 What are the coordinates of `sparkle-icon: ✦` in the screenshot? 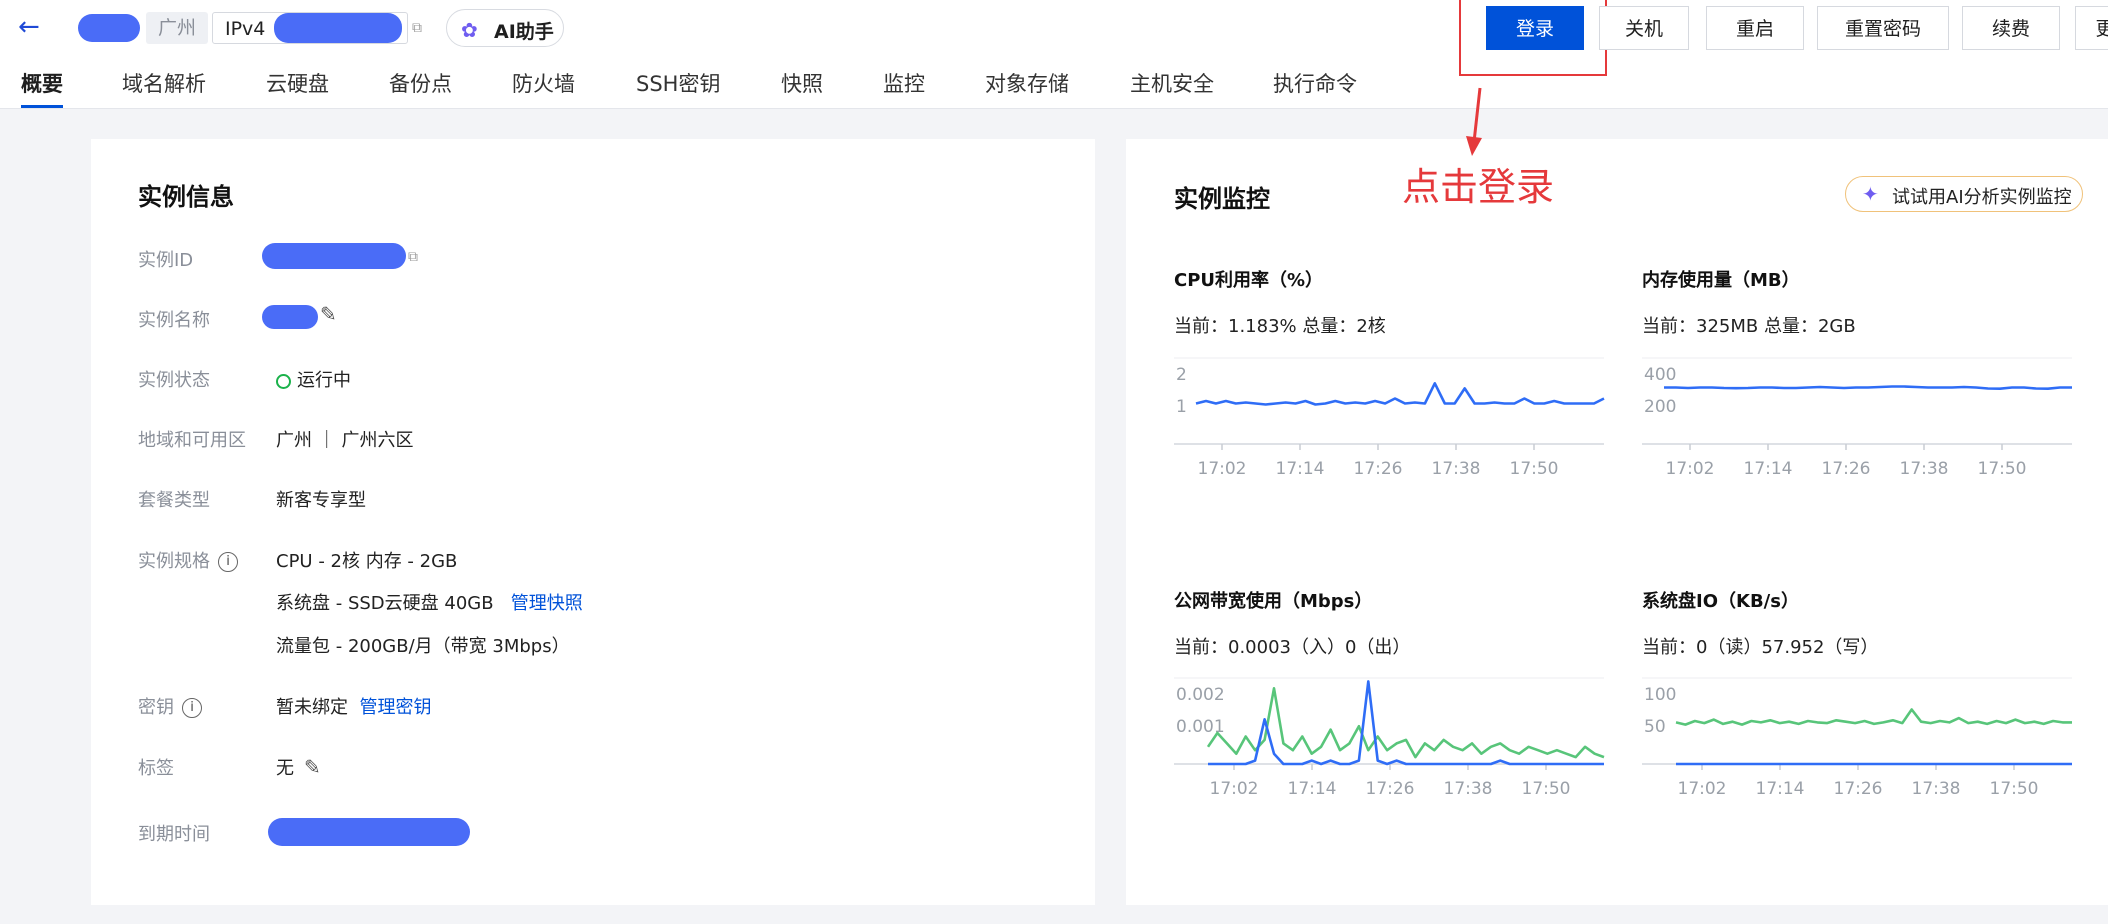 It's located at (1870, 194).